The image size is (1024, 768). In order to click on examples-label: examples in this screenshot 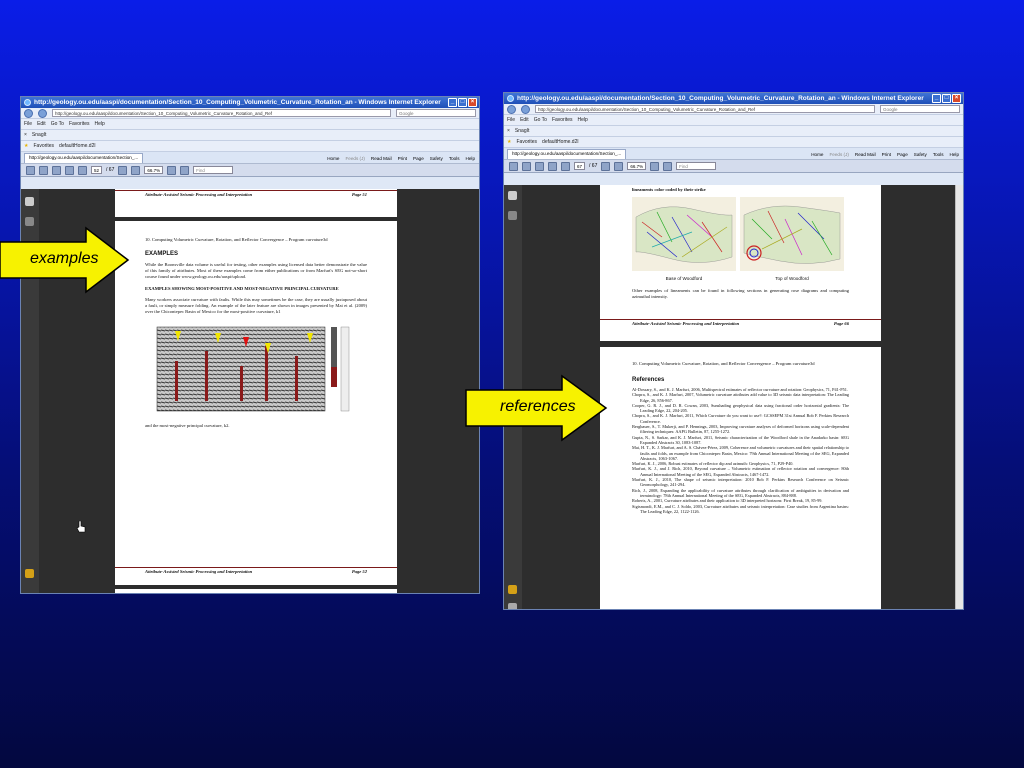, I will do `click(64, 258)`.